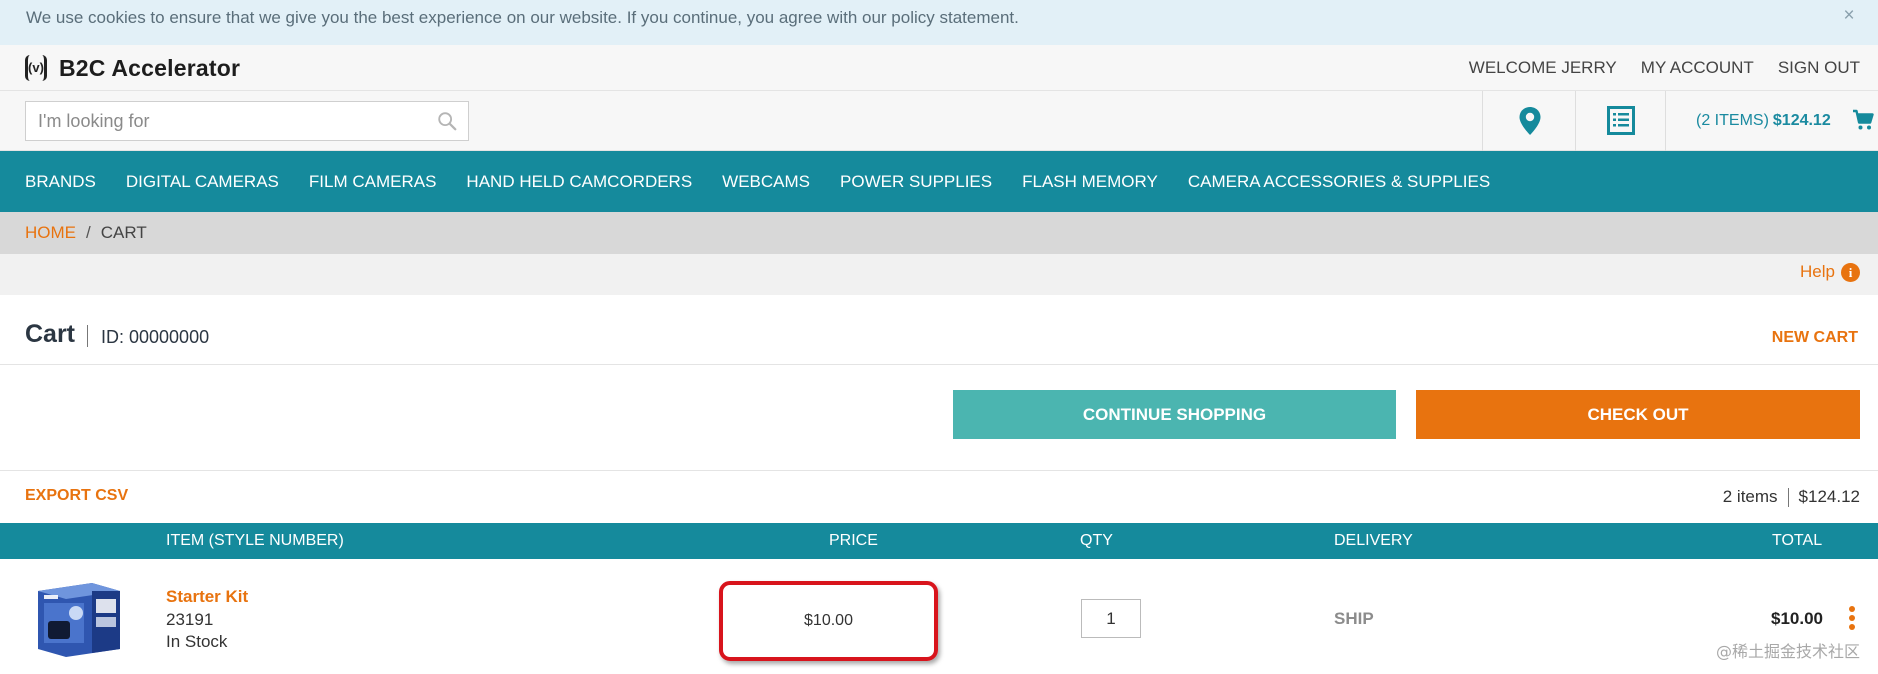 The image size is (1878, 674). I want to click on item-price: $10.00, so click(828, 620).